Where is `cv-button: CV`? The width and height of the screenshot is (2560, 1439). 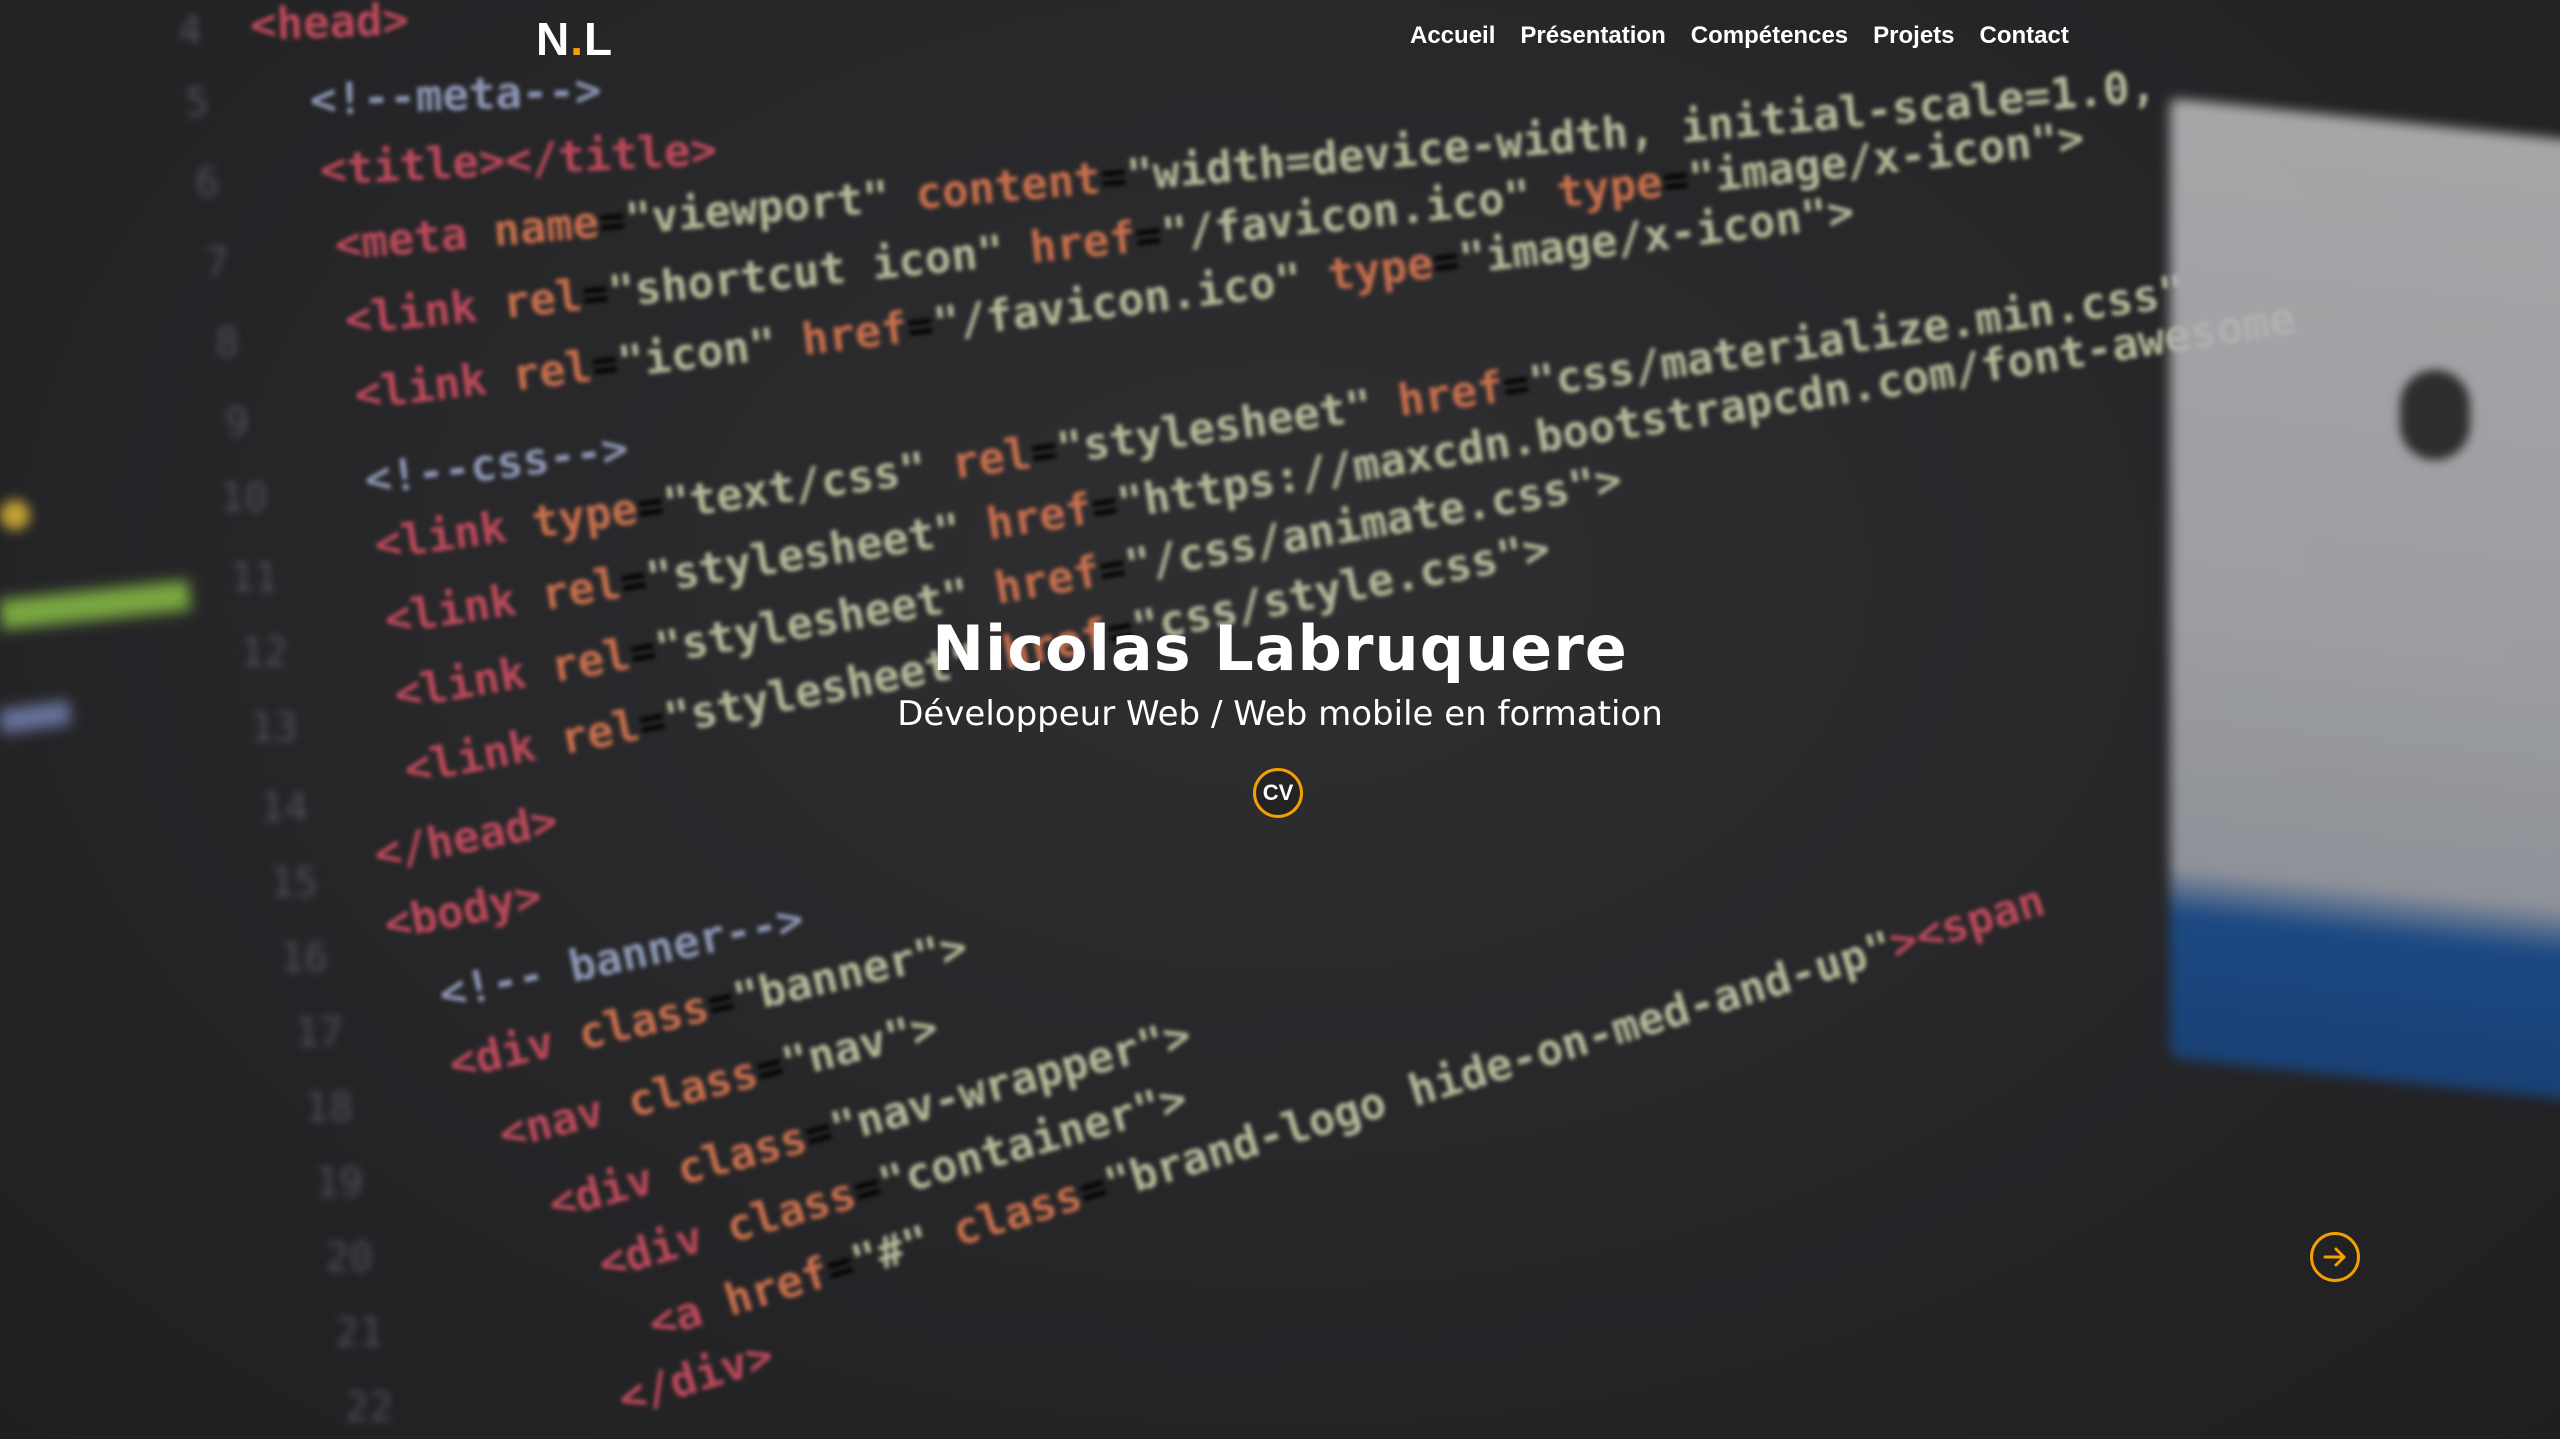
cv-button: CV is located at coordinates (1278, 793).